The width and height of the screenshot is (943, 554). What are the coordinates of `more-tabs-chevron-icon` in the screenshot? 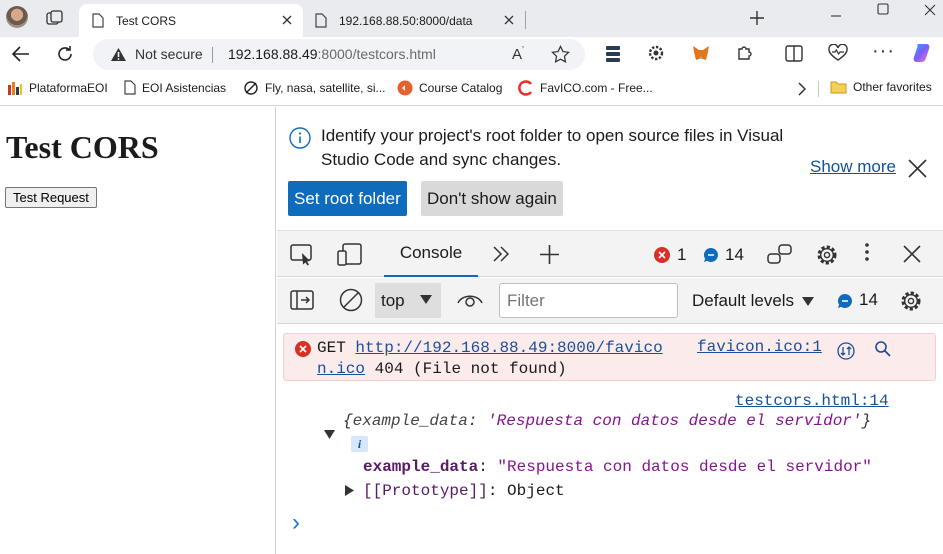 It's located at (501, 254).